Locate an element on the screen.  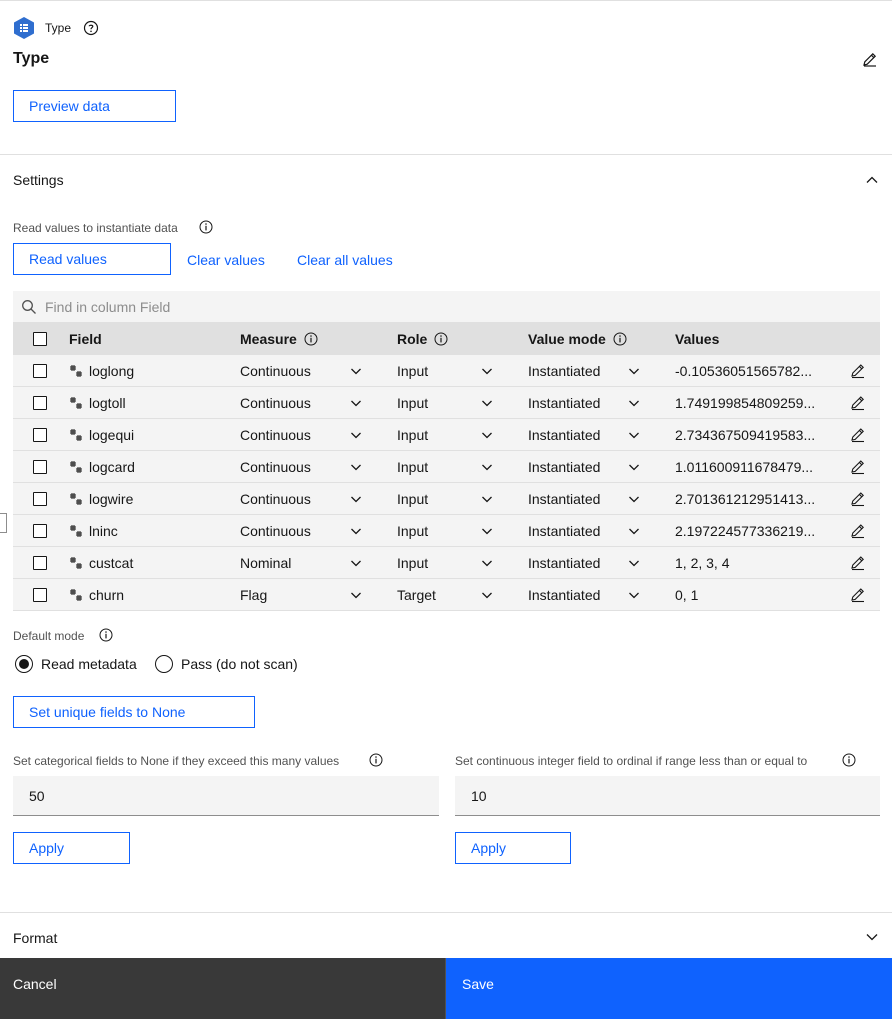
measure-dropdown: Nominal is located at coordinates (265, 563).